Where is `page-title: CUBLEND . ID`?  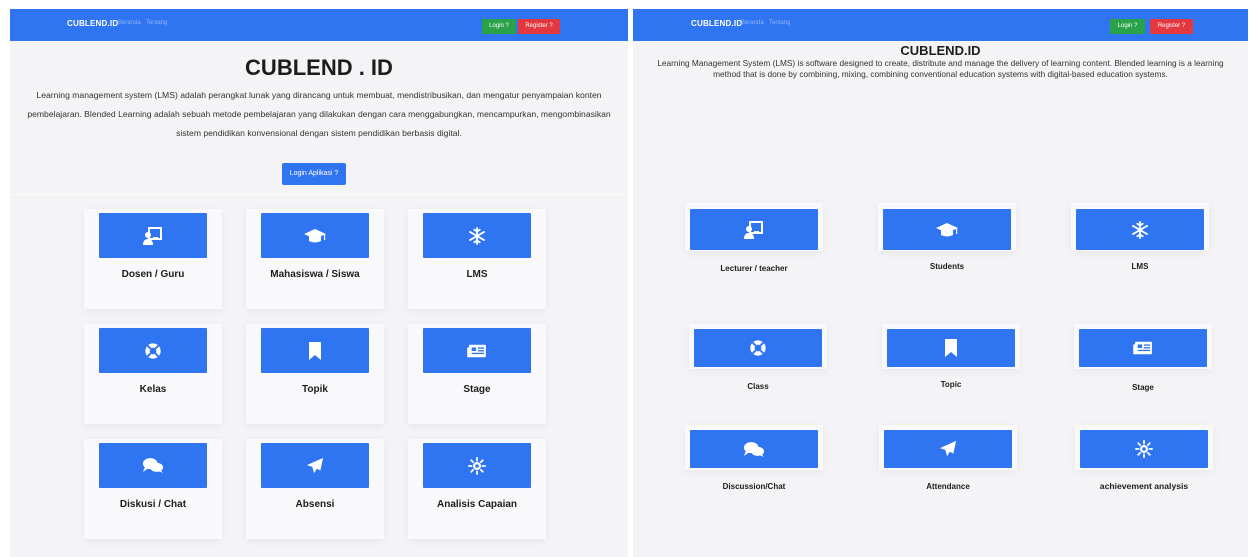
page-title: CUBLEND . ID is located at coordinates (319, 67).